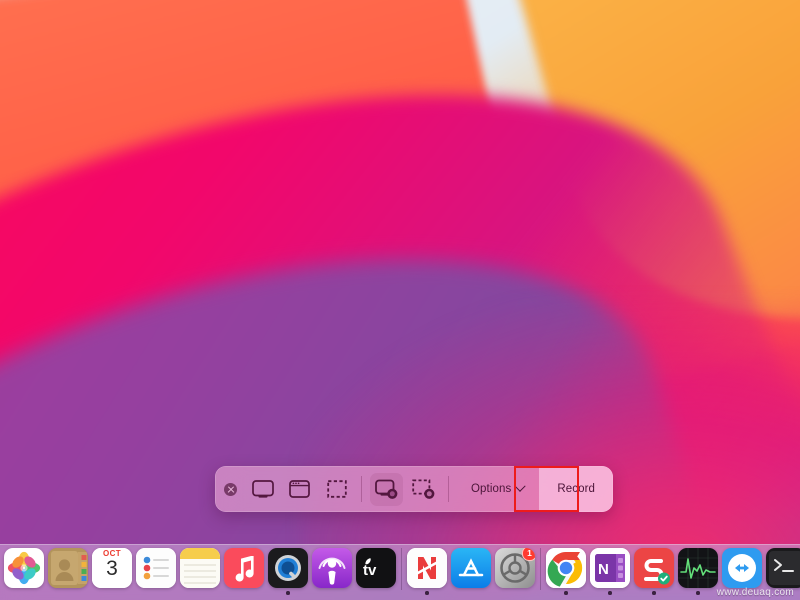 The width and height of the screenshot is (800, 600). I want to click on system-preferences-icon: 1, so click(515, 568).